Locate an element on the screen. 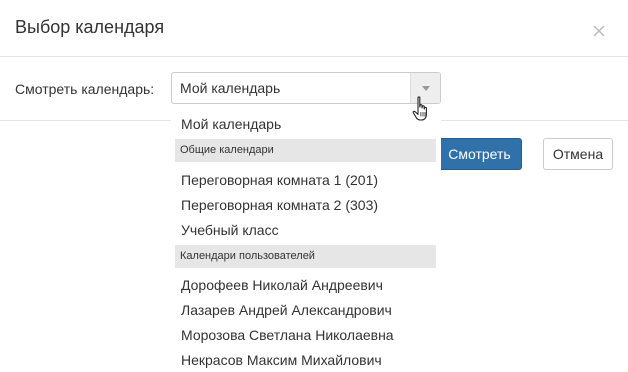 The height and width of the screenshot is (372, 628). close-icon is located at coordinates (600, 32).